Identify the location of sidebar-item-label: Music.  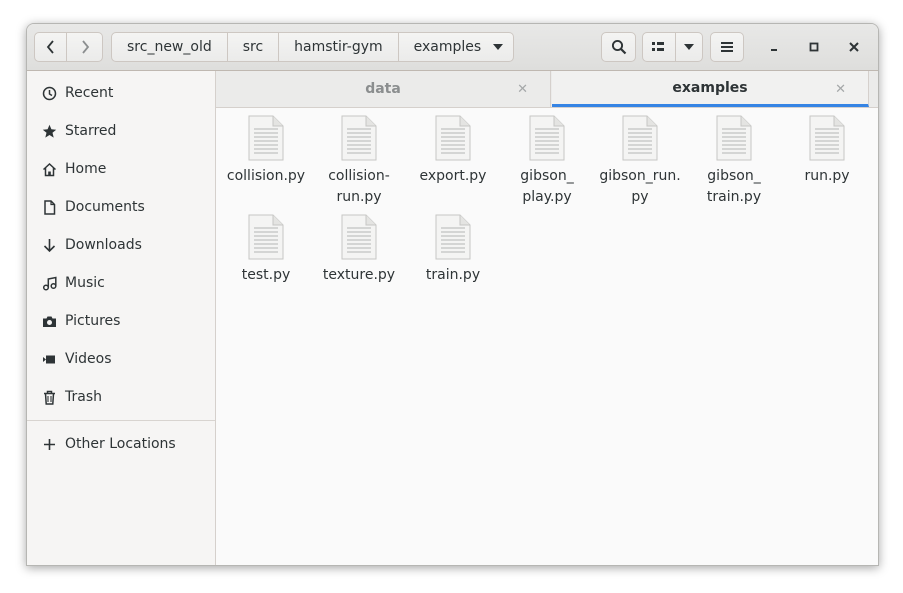
(85, 283).